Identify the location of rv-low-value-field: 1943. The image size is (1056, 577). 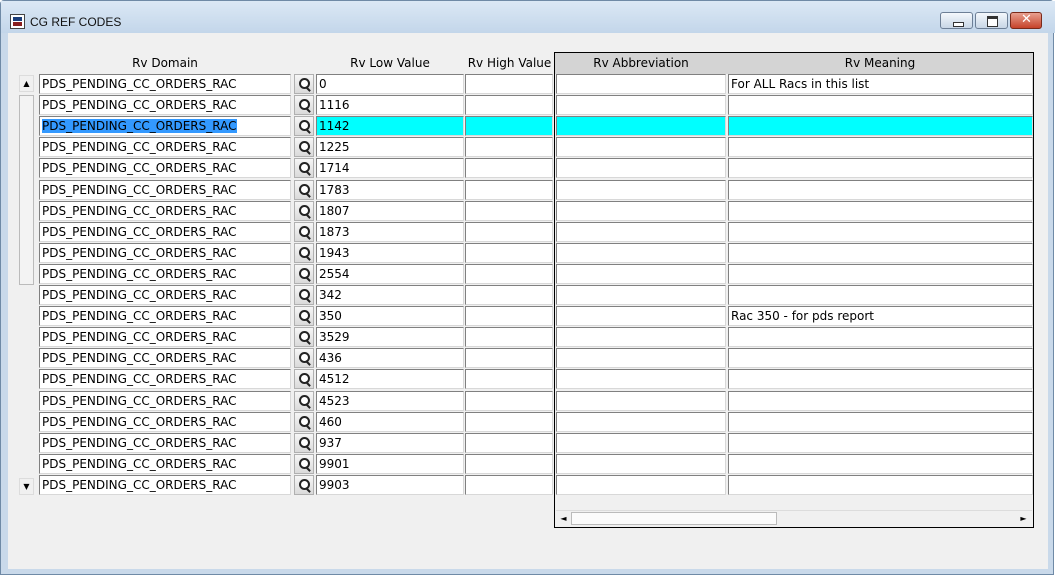
(390, 253).